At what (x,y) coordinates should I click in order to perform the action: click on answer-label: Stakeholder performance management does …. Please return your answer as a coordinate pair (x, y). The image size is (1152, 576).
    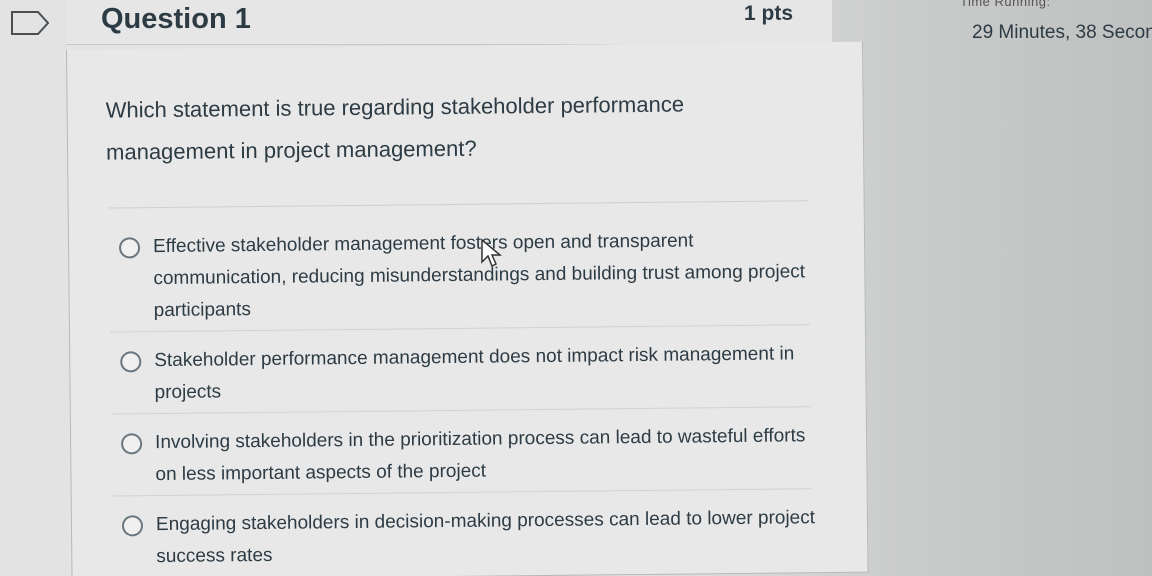
    Looking at the image, I should click on (484, 373).